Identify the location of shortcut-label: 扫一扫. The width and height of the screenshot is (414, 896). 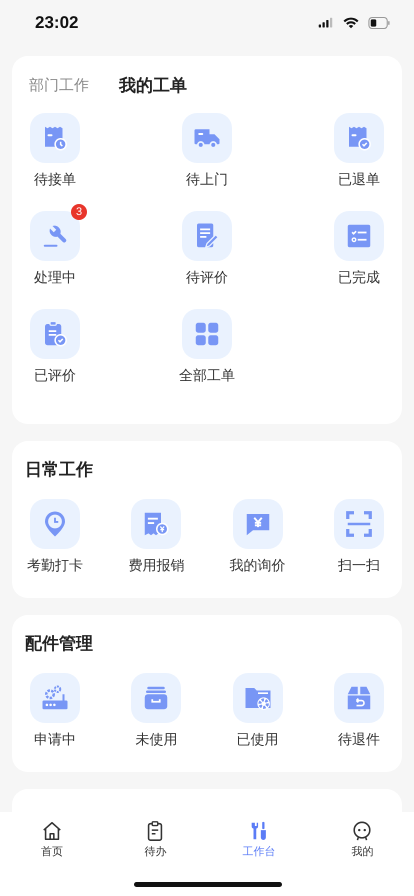
(359, 566).